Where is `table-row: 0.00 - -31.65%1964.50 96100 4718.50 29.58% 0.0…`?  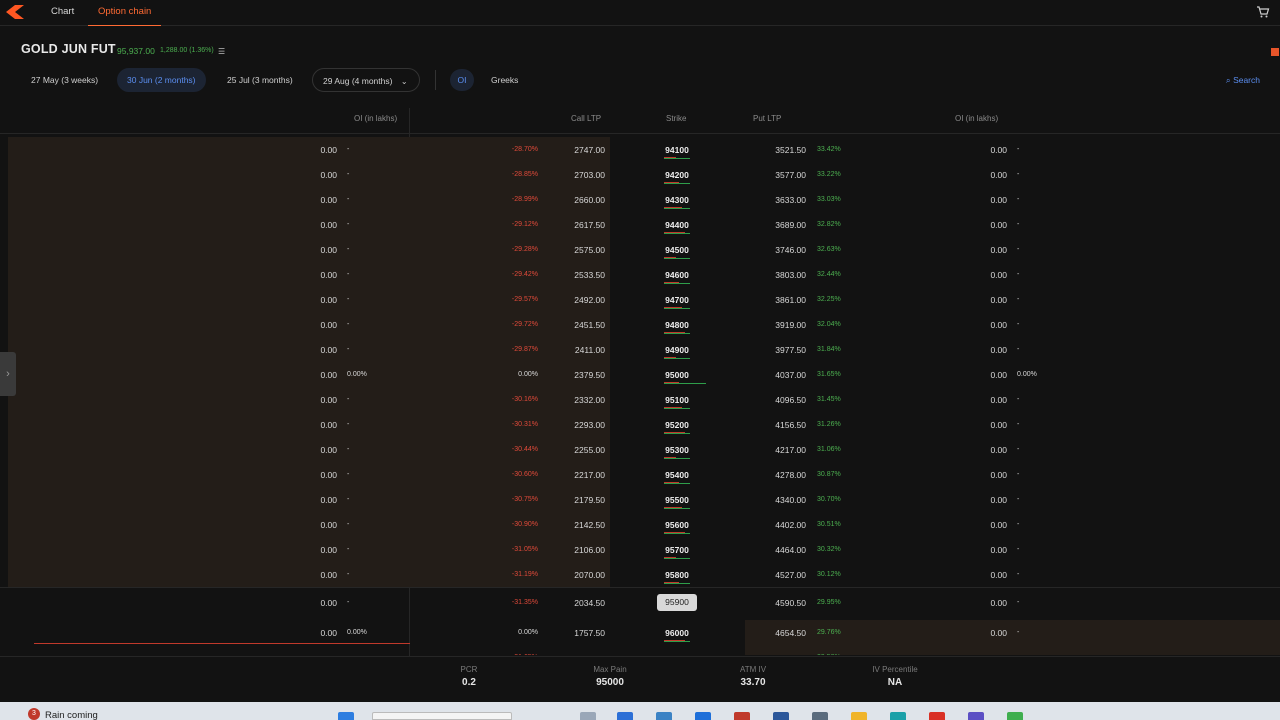
table-row: 0.00 - -31.65%1964.50 96100 4718.50 29.58% 0.0… is located at coordinates (640, 650).